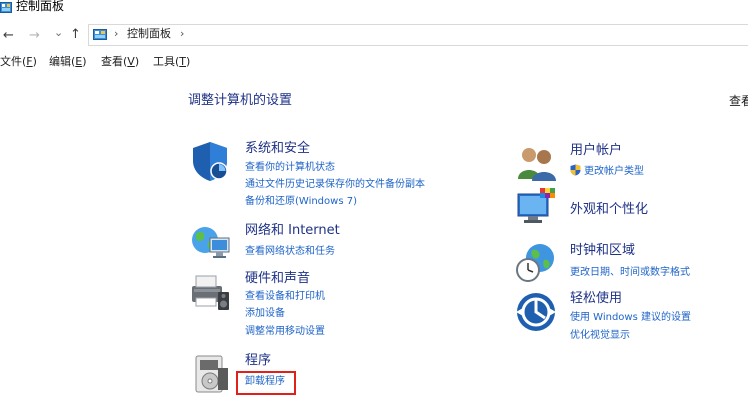  Describe the element at coordinates (292, 231) in the screenshot. I see `category-network-internet: 网络和 Internet` at that location.